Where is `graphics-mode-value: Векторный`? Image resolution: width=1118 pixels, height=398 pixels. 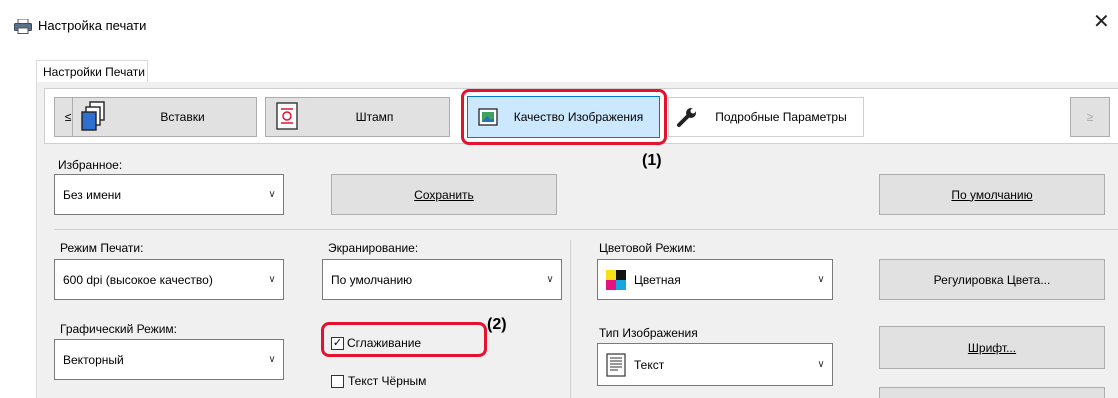
graphics-mode-value: Векторный is located at coordinates (93, 359).